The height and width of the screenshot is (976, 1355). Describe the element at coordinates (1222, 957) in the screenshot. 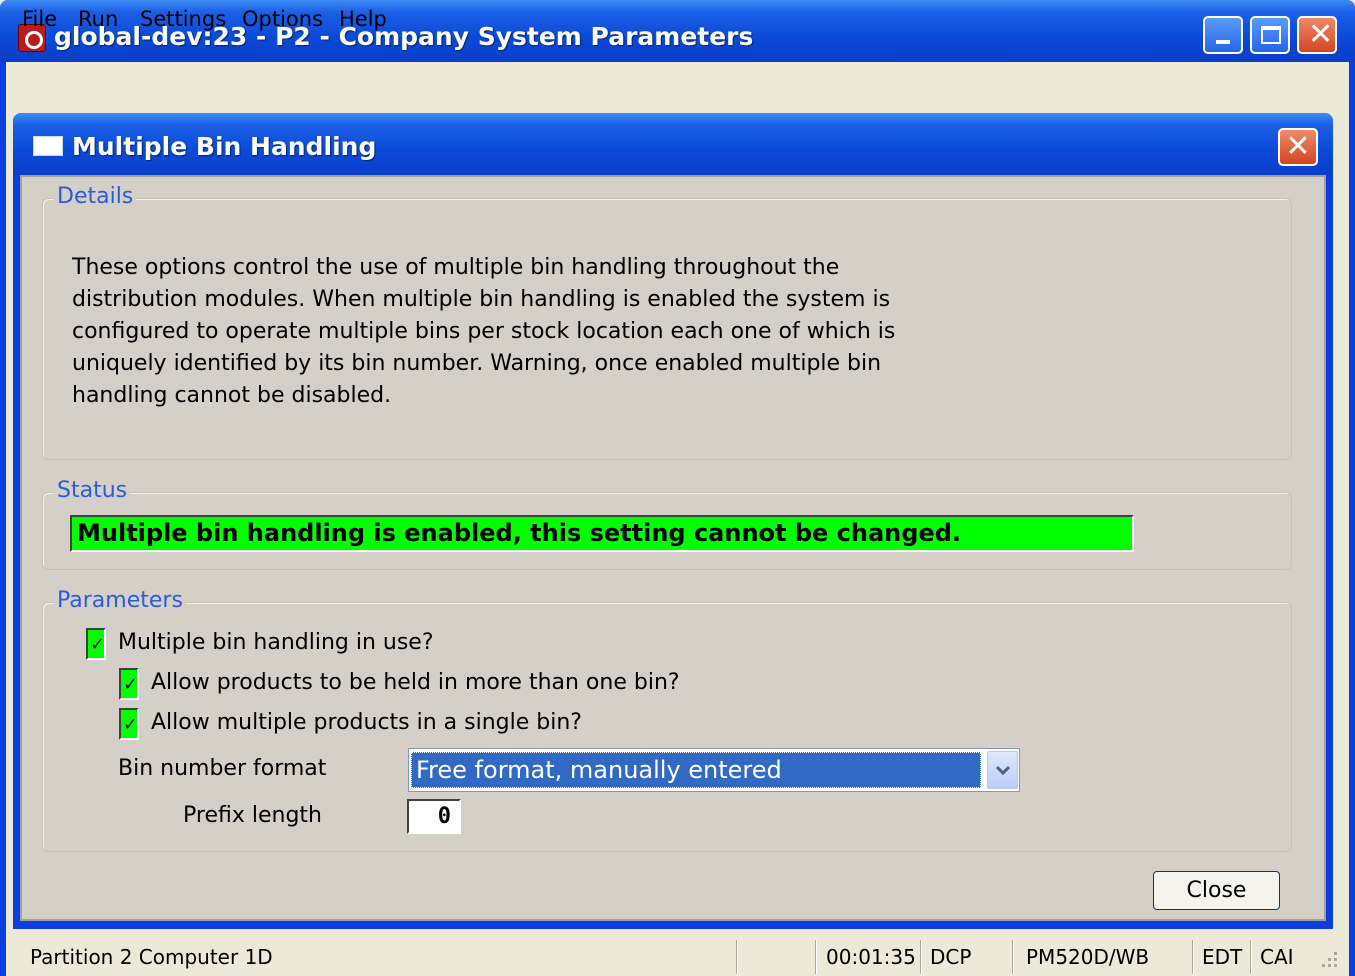

I see `status-mode-edt: EDT` at that location.